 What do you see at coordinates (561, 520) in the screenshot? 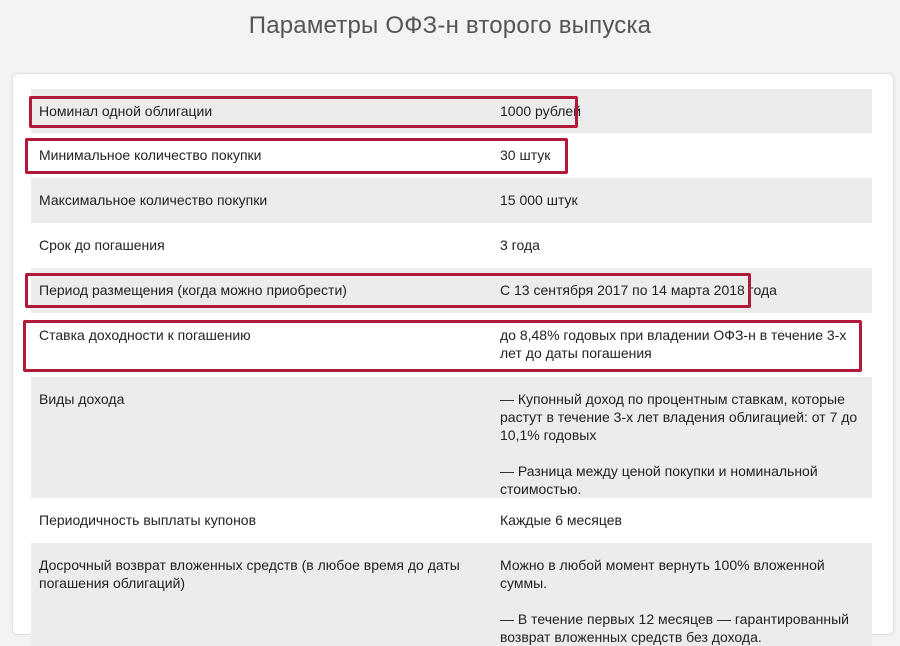
I see `value-text: Каждые 6 месяцев` at bounding box center [561, 520].